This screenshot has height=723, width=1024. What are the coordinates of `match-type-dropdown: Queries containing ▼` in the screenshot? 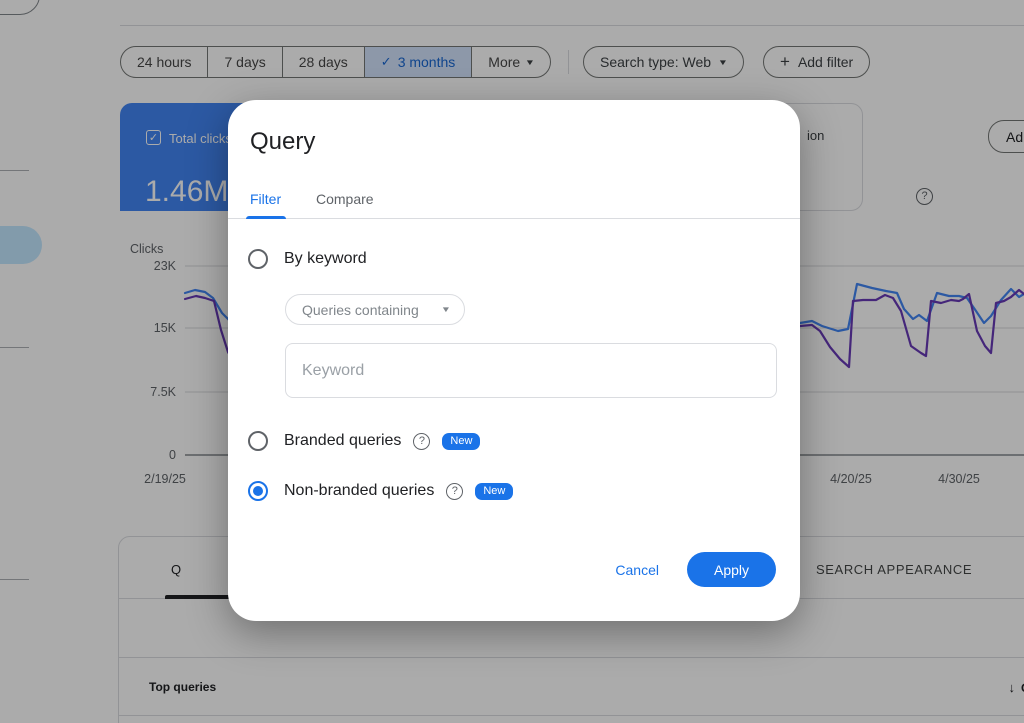 It's located at (375, 309).